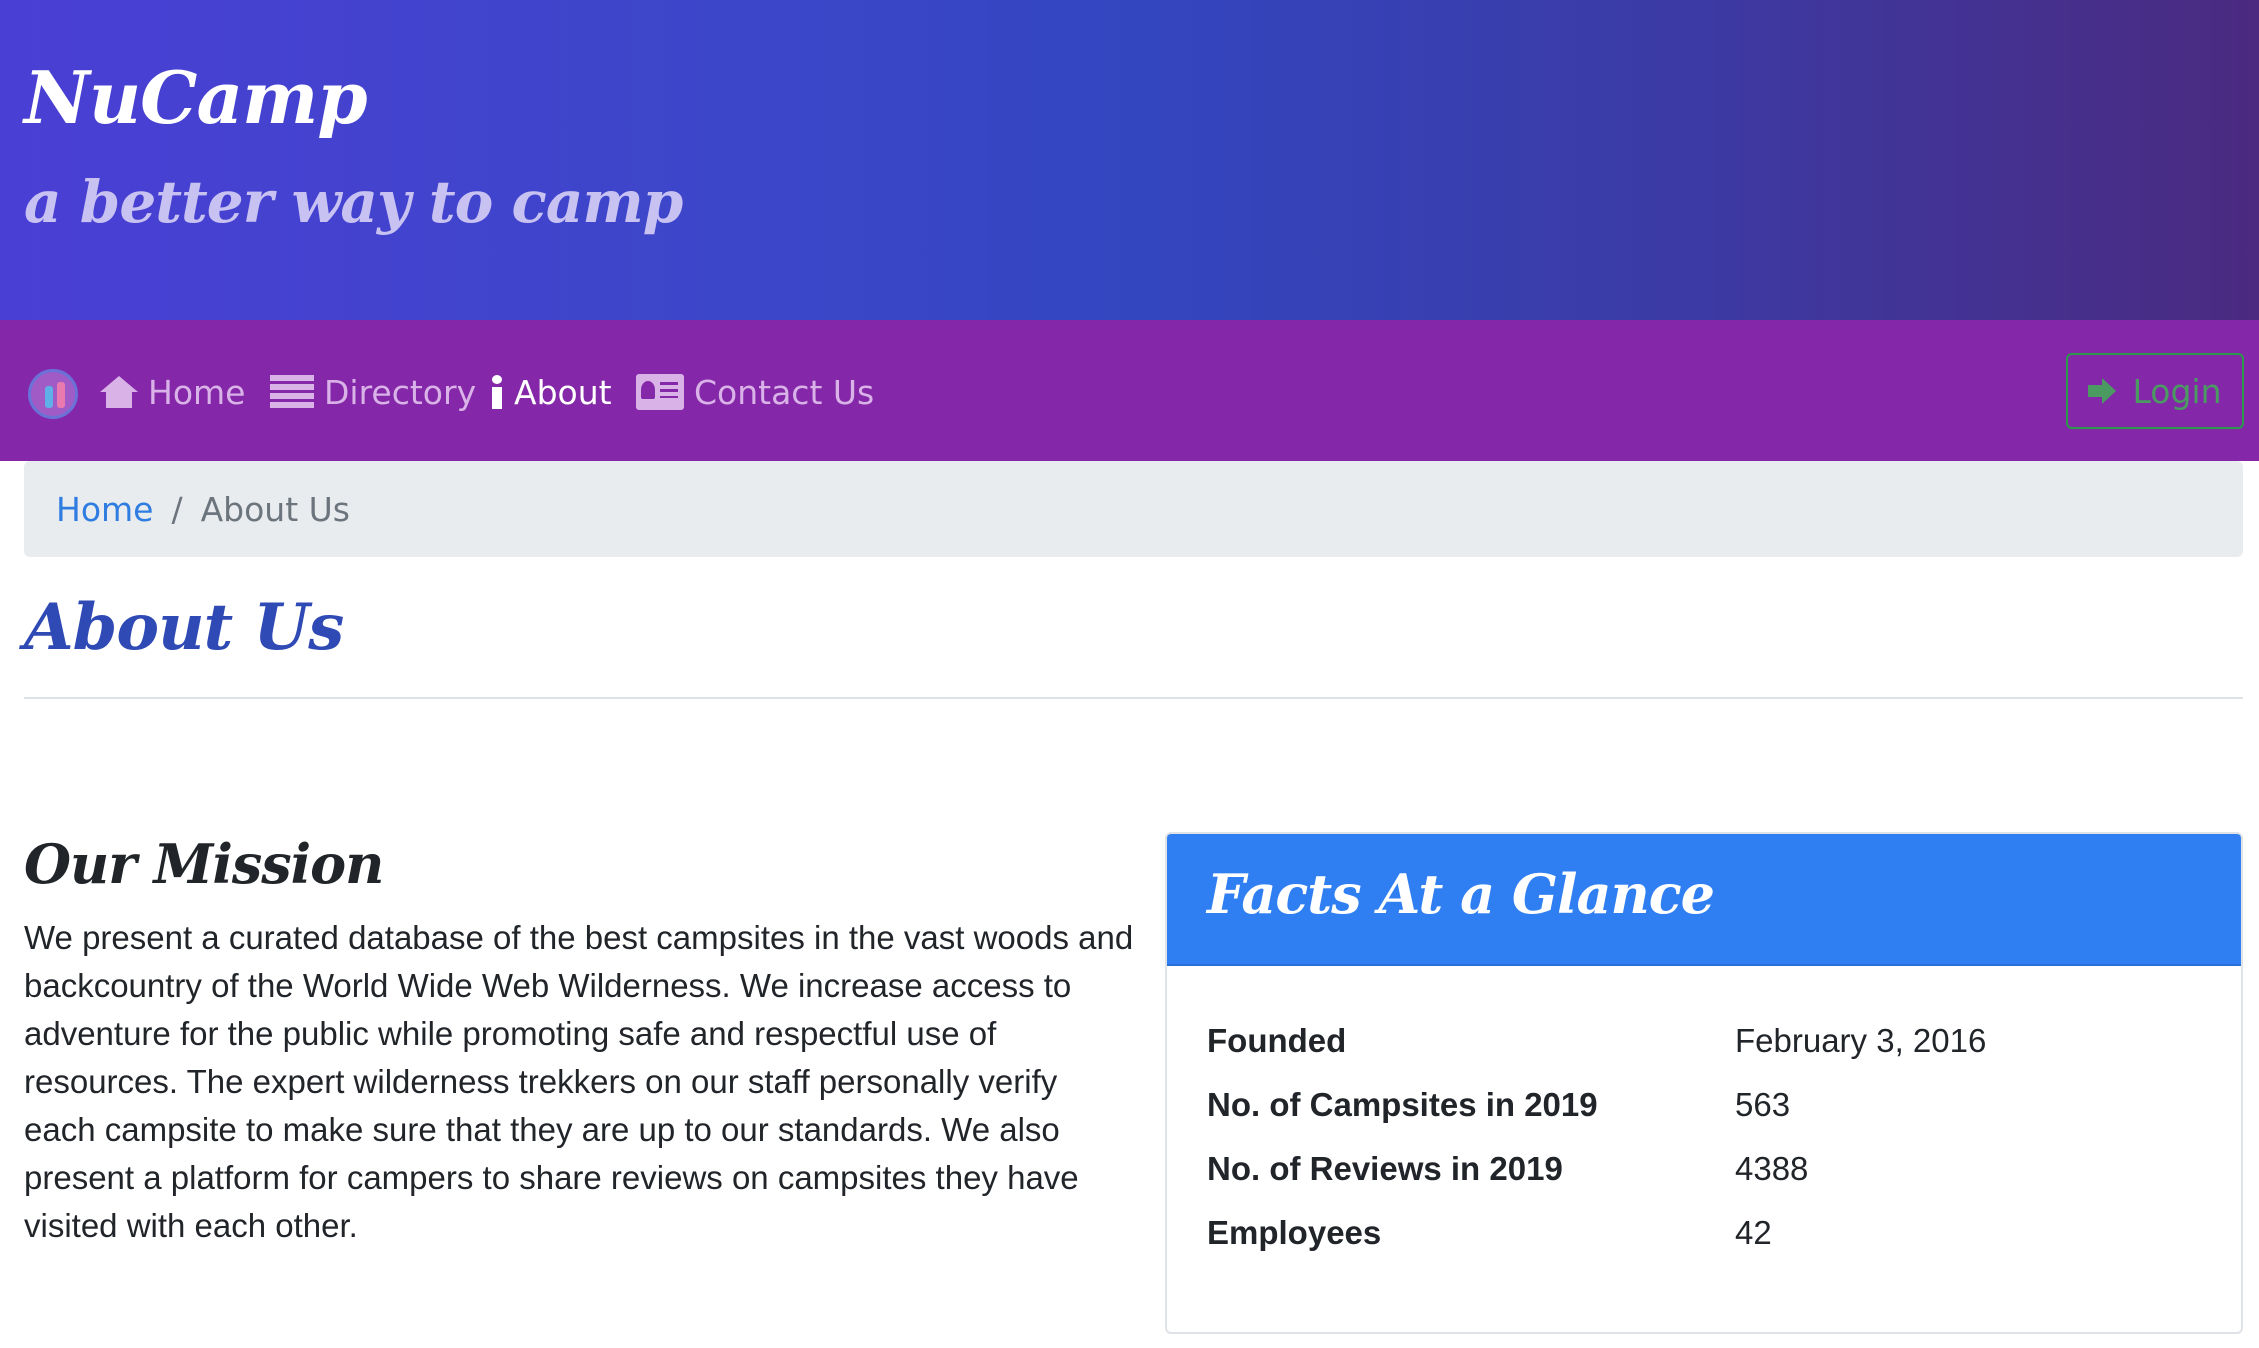 The width and height of the screenshot is (2259, 1348). Describe the element at coordinates (1133, 698) in the screenshot. I see `divider` at that location.